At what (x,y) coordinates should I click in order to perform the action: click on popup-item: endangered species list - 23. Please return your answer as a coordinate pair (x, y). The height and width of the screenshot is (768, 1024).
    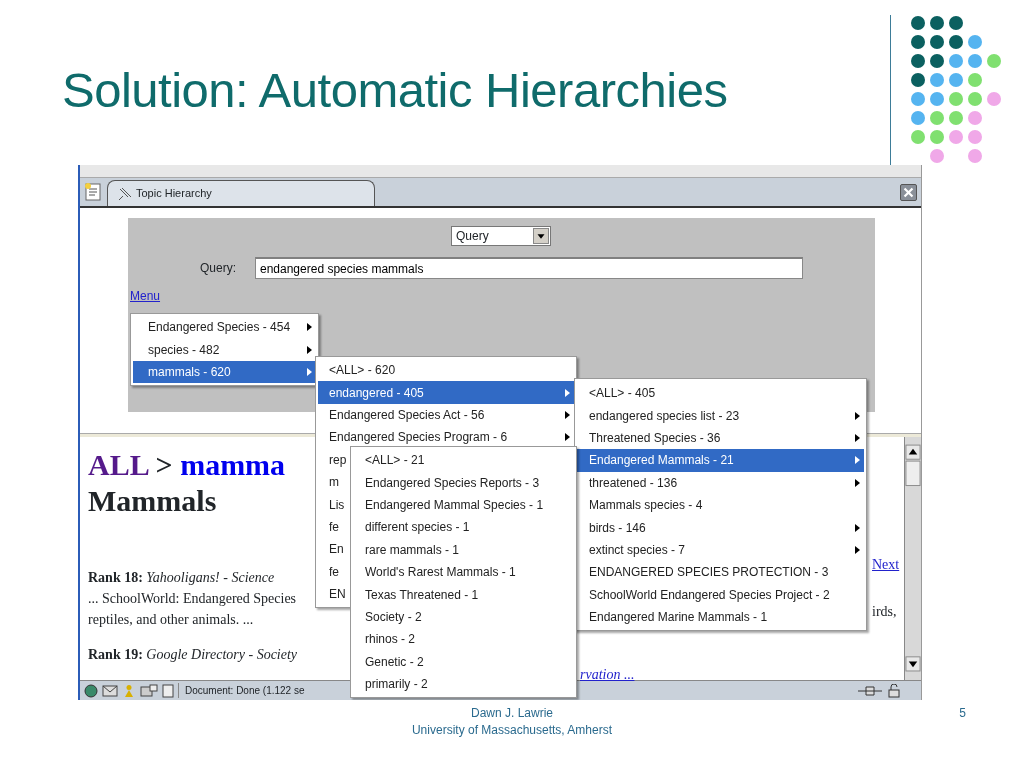
    Looking at the image, I should click on (720, 415).